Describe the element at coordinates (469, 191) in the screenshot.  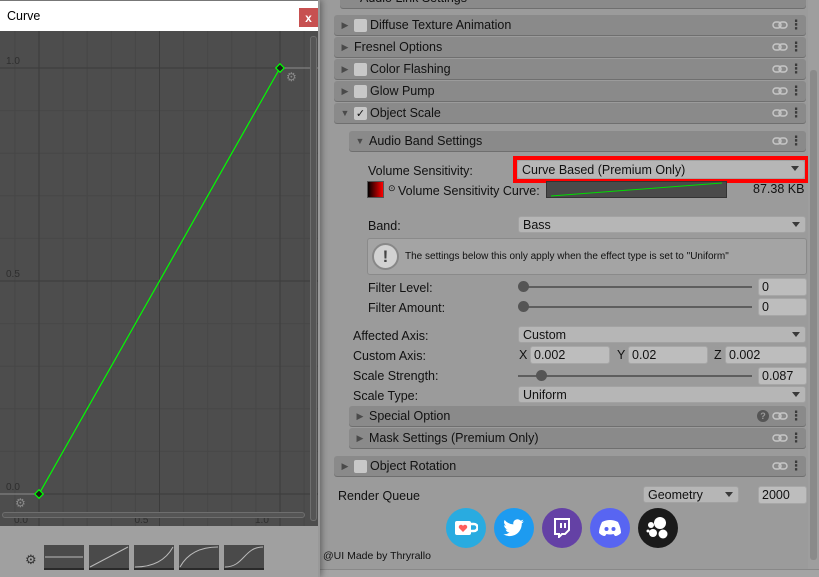
I see `volume-sensitivity-curve-label: Volume Sensitivity Curve:` at that location.